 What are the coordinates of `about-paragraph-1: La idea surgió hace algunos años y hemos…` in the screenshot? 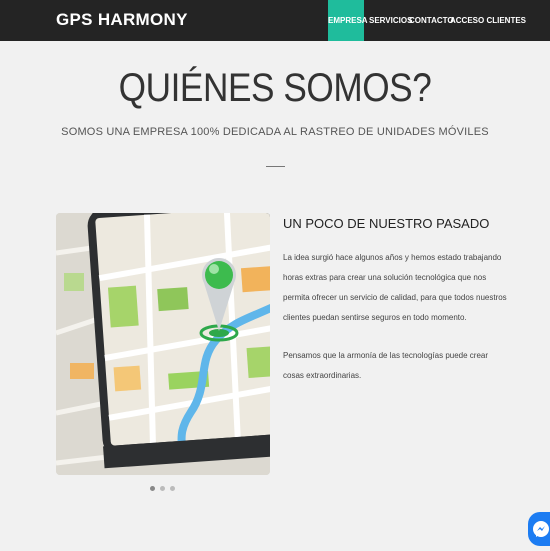 It's located at (395, 287).